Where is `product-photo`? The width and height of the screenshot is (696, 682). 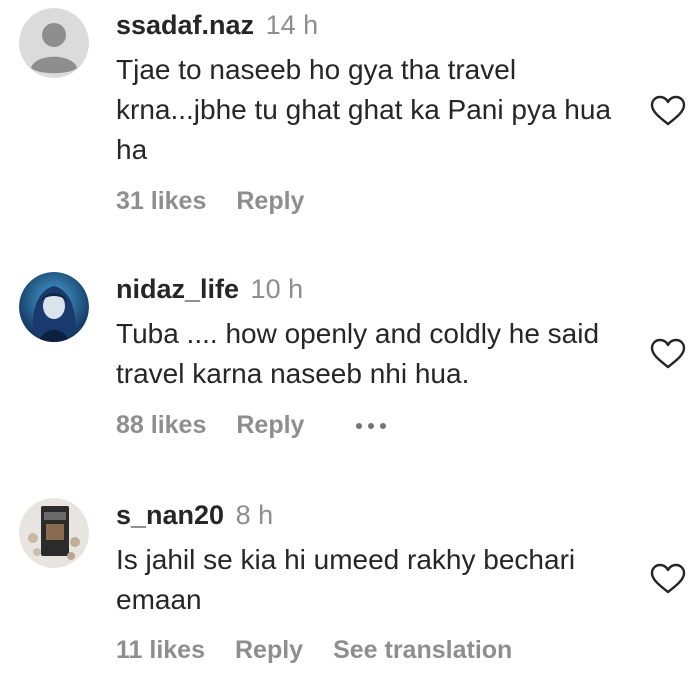 product-photo is located at coordinates (54, 533).